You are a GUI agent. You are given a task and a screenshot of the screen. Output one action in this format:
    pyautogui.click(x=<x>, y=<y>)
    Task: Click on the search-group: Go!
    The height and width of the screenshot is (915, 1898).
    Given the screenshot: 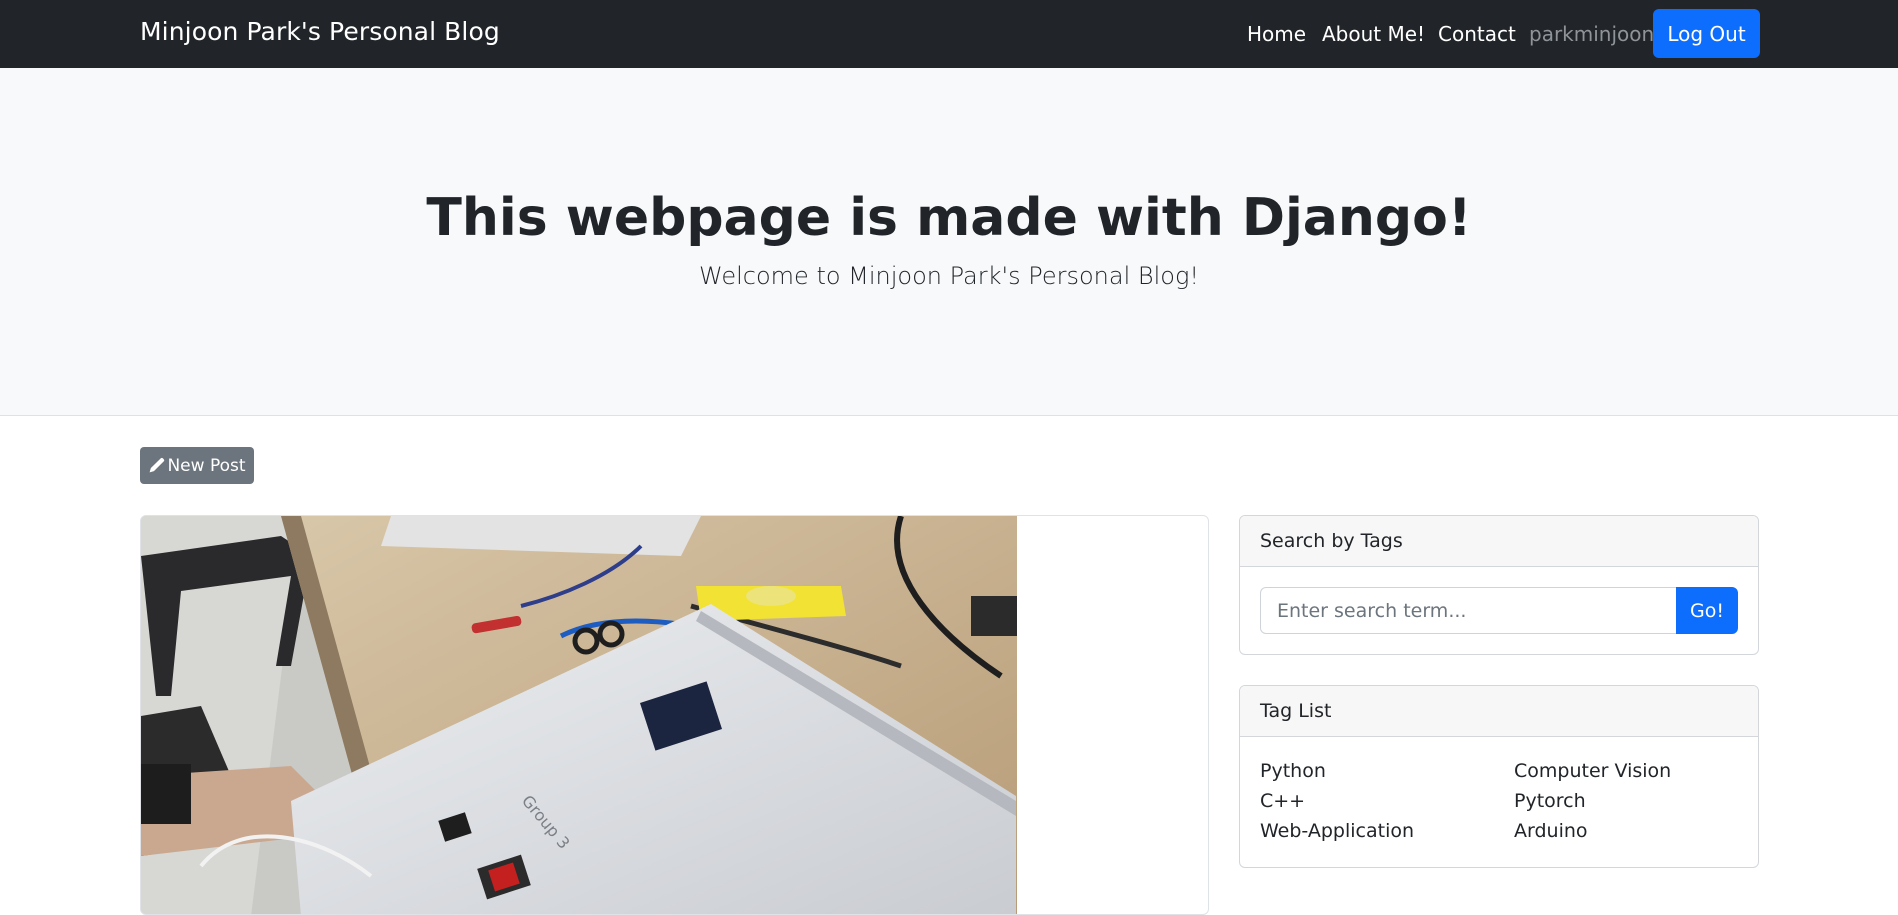 What is the action you would take?
    pyautogui.click(x=1499, y=610)
    